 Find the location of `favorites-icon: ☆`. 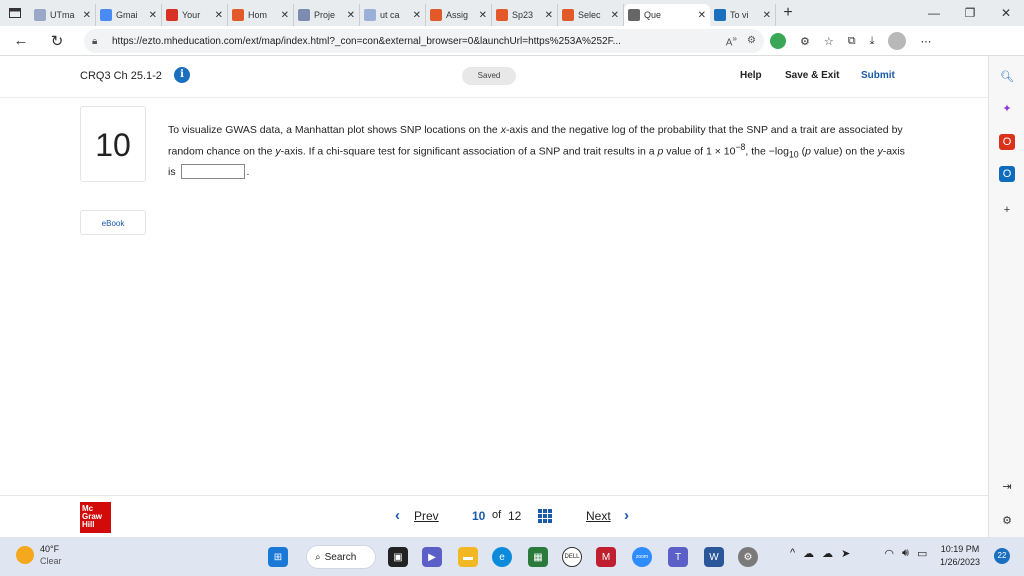

favorites-icon: ☆ is located at coordinates (829, 41).